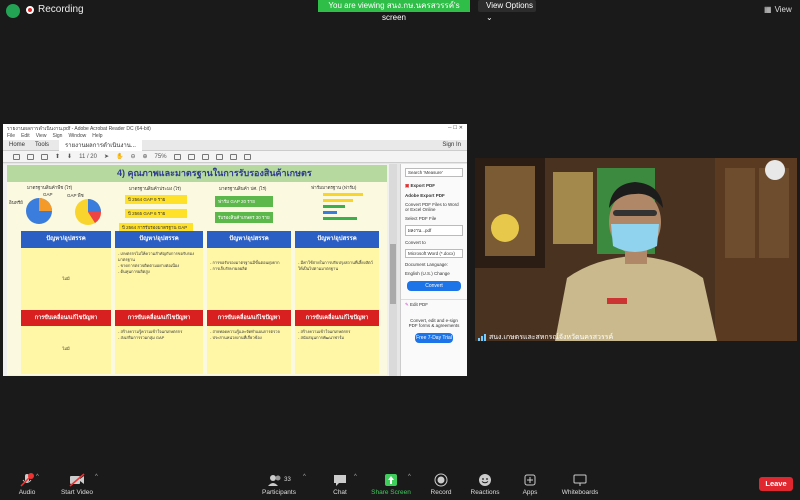 The image size is (800, 500). What do you see at coordinates (304, 477) in the screenshot?
I see `participants-options-caret: ^` at bounding box center [304, 477].